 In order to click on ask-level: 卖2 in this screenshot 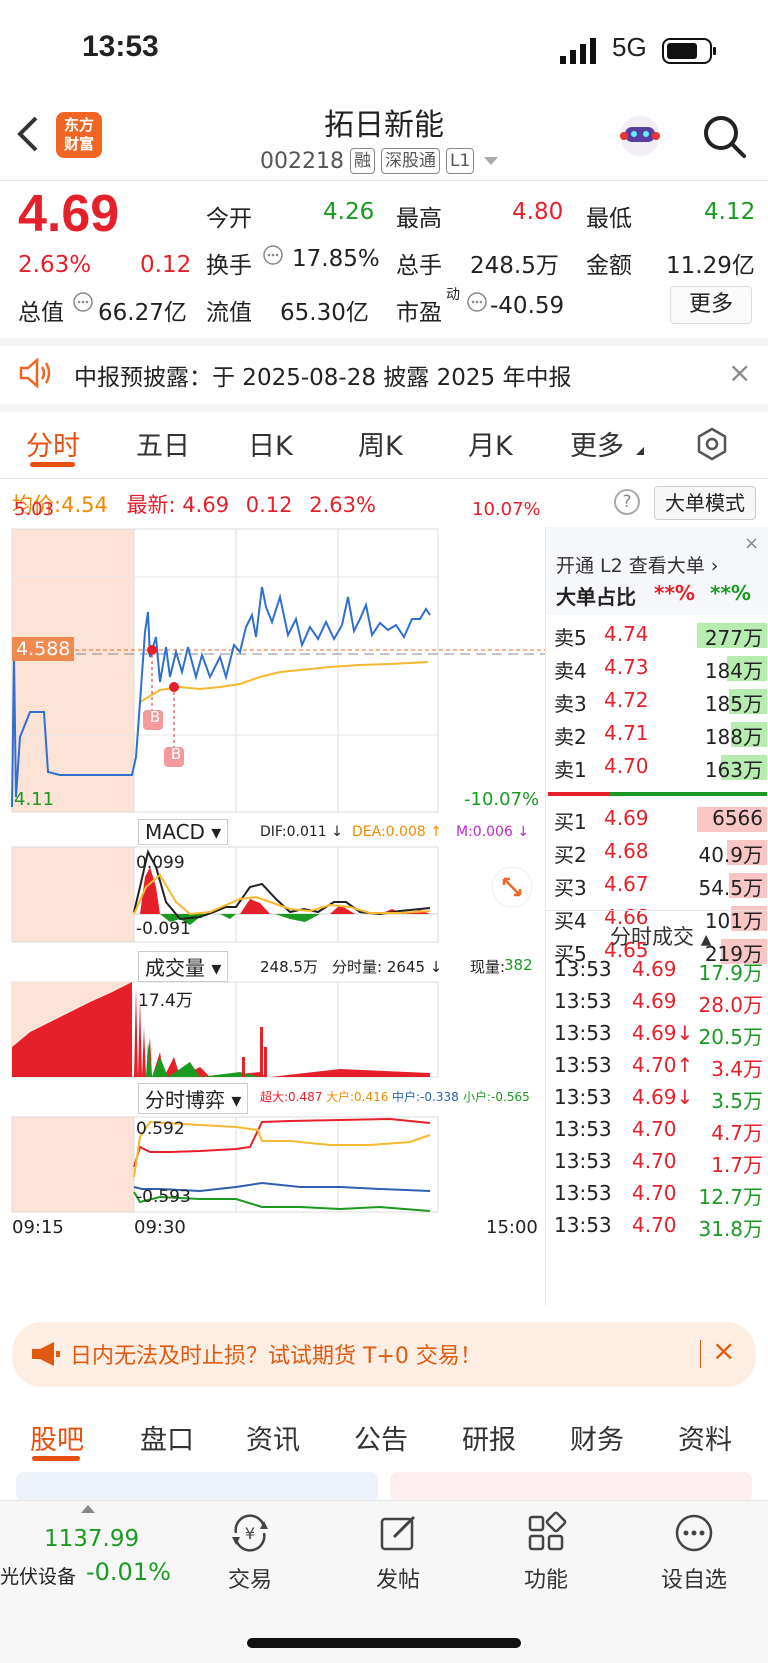, I will do `click(570, 737)`.